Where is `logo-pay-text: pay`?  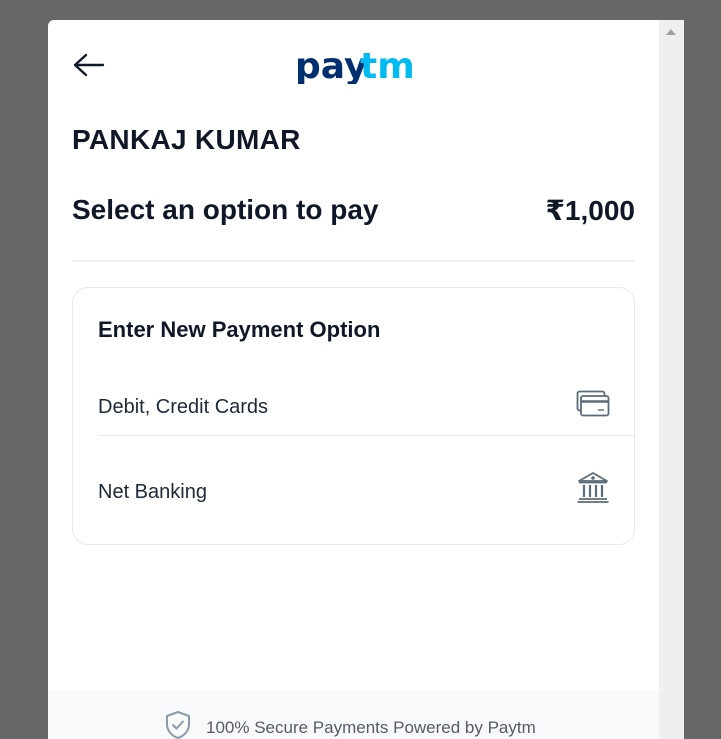 logo-pay-text: pay is located at coordinates (331, 65).